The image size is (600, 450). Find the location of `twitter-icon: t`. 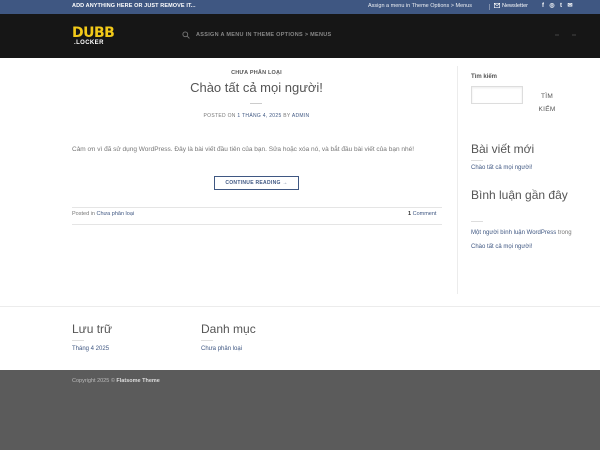

twitter-icon: t is located at coordinates (561, 6).